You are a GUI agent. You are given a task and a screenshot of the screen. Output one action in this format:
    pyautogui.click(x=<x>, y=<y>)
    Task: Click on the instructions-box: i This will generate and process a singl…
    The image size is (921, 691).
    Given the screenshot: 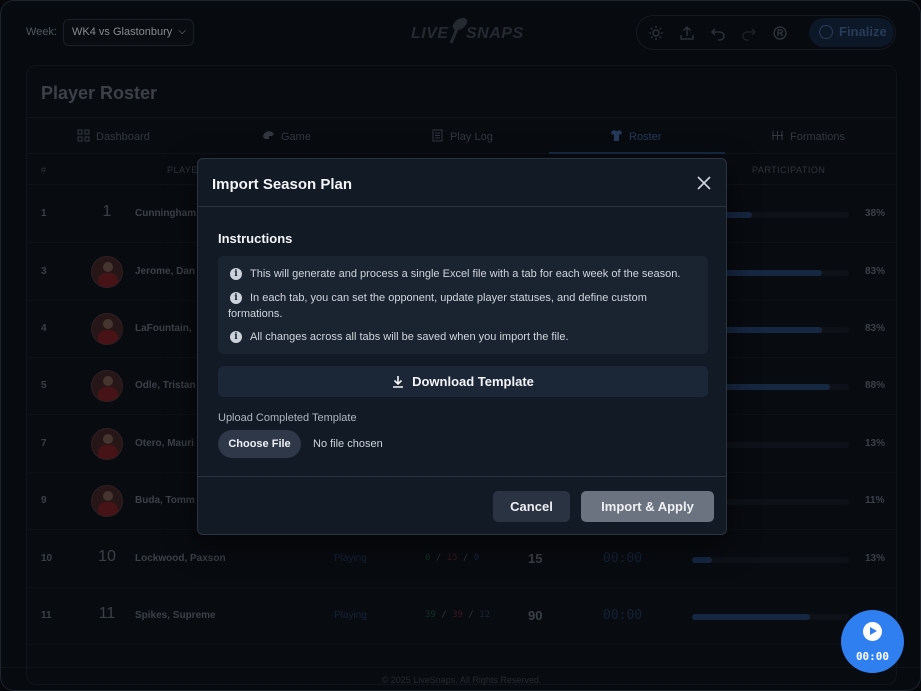 What is the action you would take?
    pyautogui.click(x=463, y=305)
    